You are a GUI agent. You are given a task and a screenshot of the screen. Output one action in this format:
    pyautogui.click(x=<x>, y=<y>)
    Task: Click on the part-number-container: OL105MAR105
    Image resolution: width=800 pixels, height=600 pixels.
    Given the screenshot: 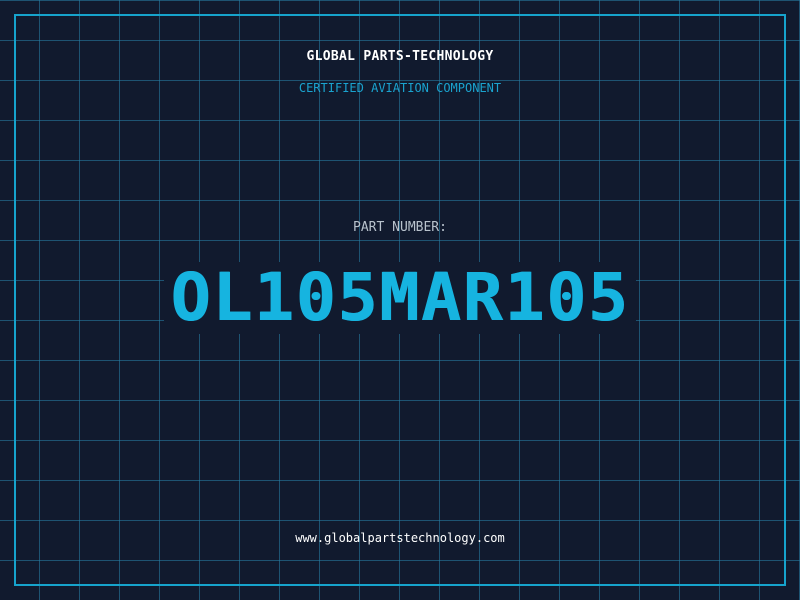 What is the action you would take?
    pyautogui.click(x=400, y=298)
    